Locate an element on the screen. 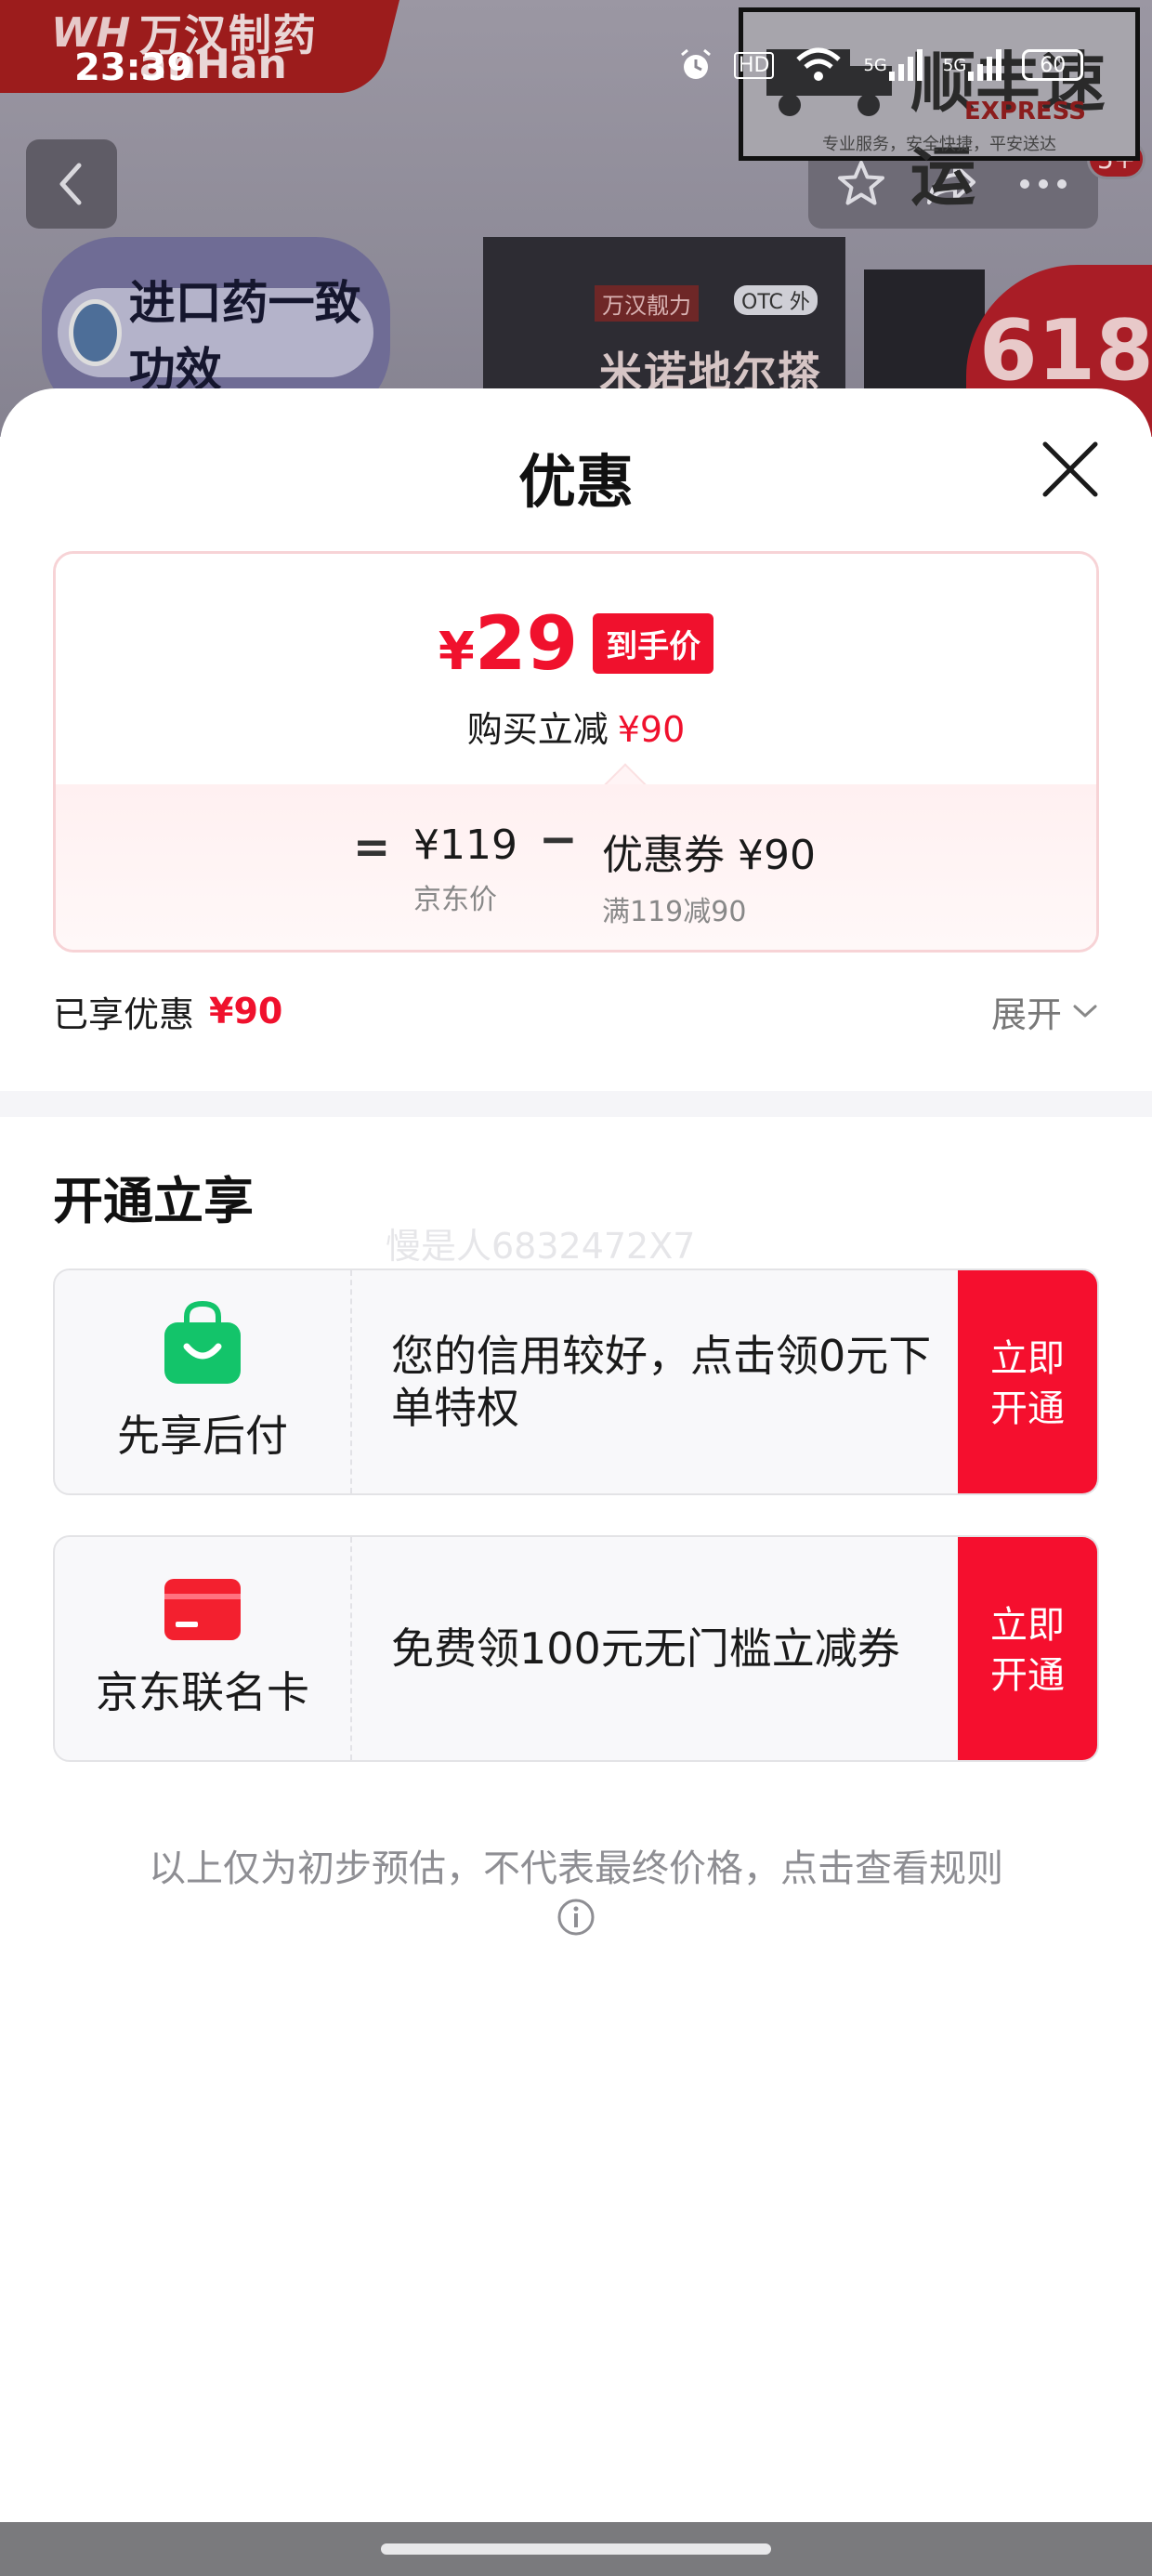  back-button is located at coordinates (71, 184).